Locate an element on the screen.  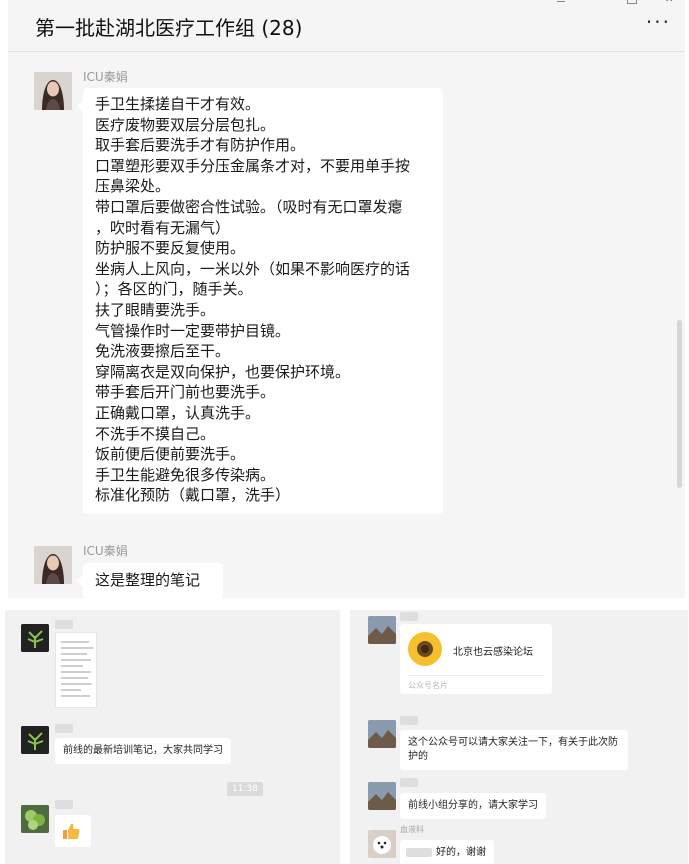
message-bubble: 好的，谢谢 is located at coordinates (447, 852).